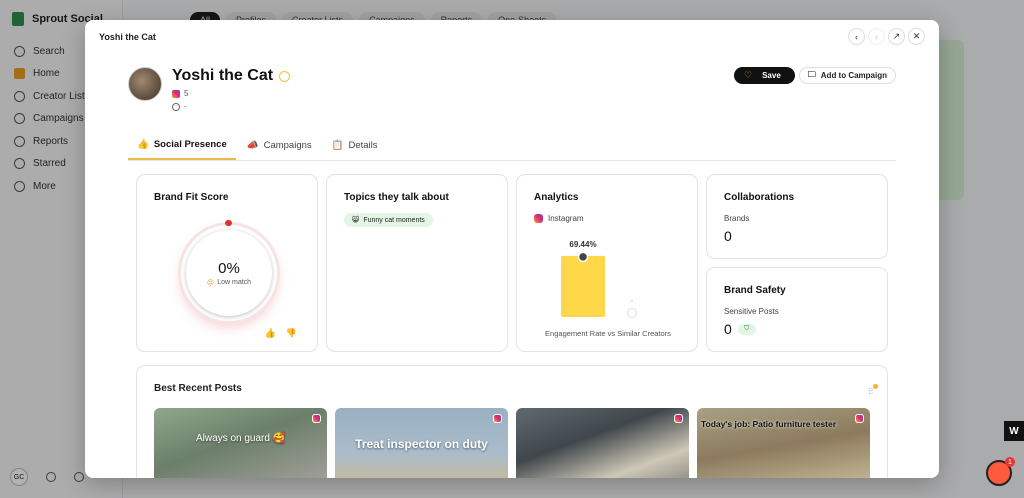 This screenshot has height=498, width=1024. I want to click on collaborations-card: Collaborations Brands 0, so click(797, 216).